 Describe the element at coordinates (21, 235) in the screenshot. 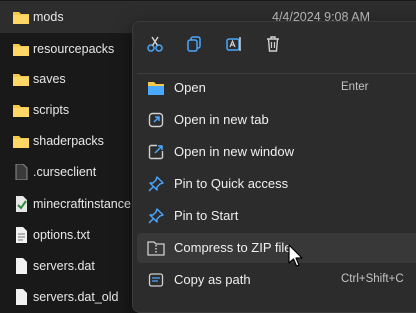

I see `text-file-icon` at that location.